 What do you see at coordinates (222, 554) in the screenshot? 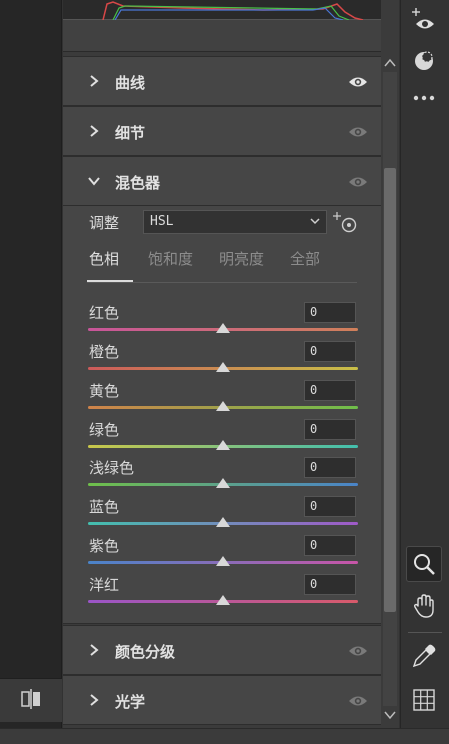
I see `slider-purple: 紫色 0` at bounding box center [222, 554].